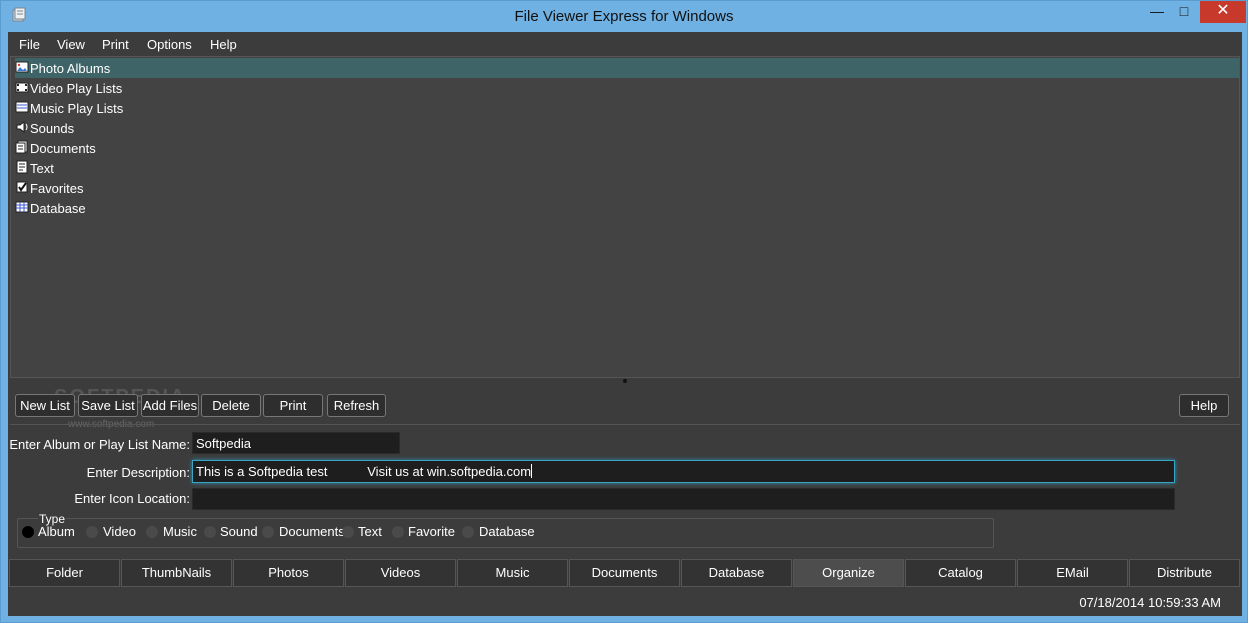 The height and width of the screenshot is (623, 1248). Describe the element at coordinates (239, 531) in the screenshot. I see `radio-label-sound: Sound` at that location.